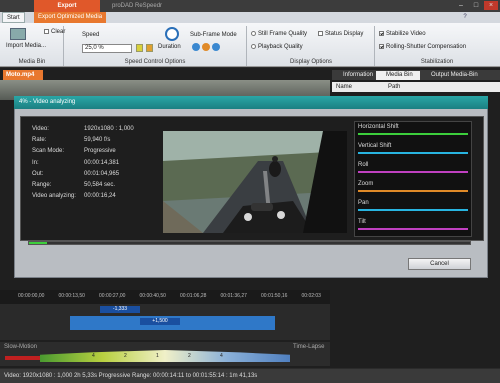 The width and height of the screenshot is (500, 383). Describe the element at coordinates (249, 243) in the screenshot. I see `analysis-progress-track` at that location.